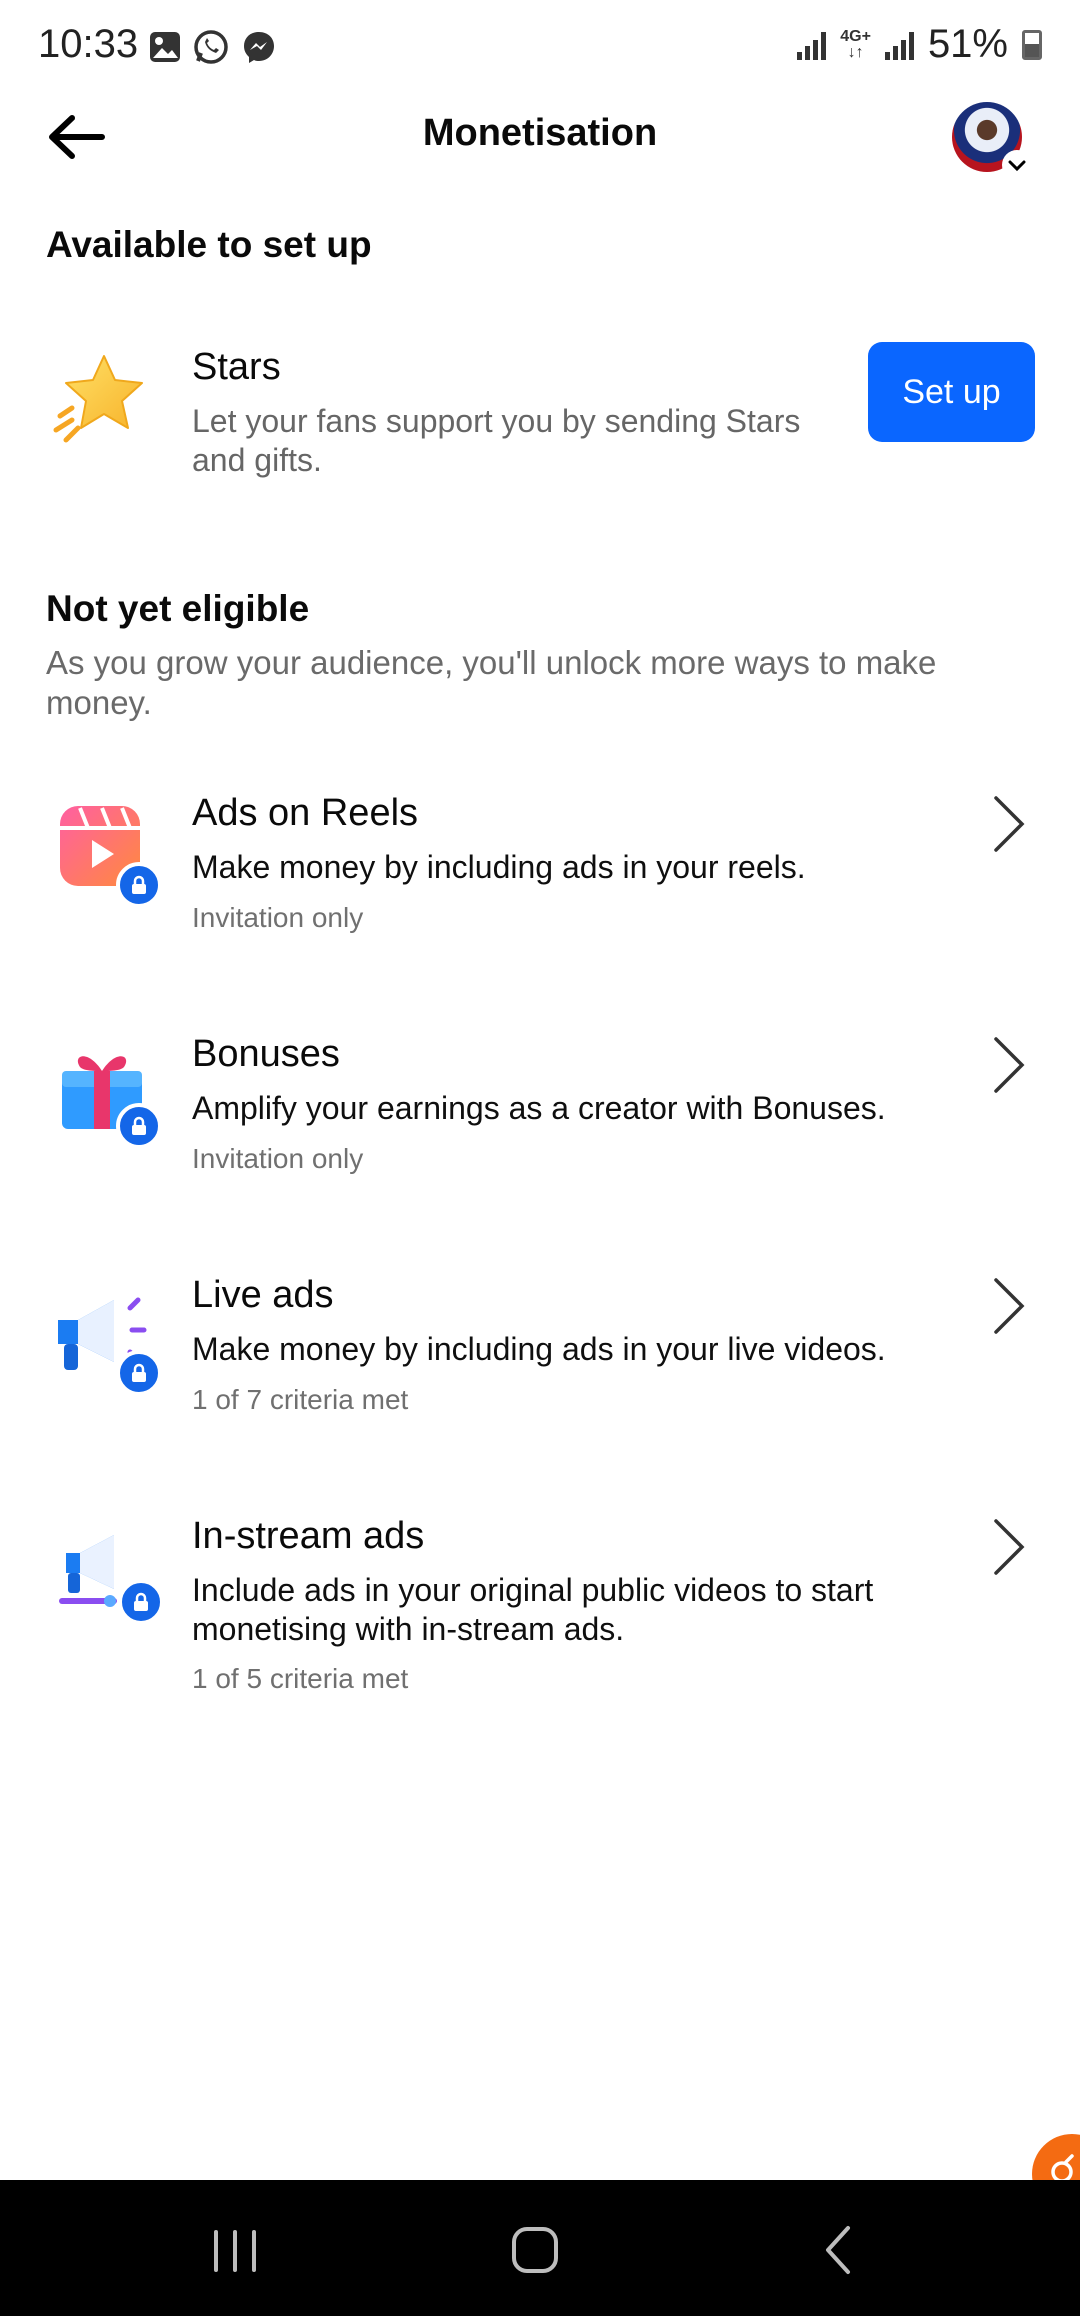 The height and width of the screenshot is (2316, 1080). Describe the element at coordinates (992, 141) in the screenshot. I see `account-switcher` at that location.